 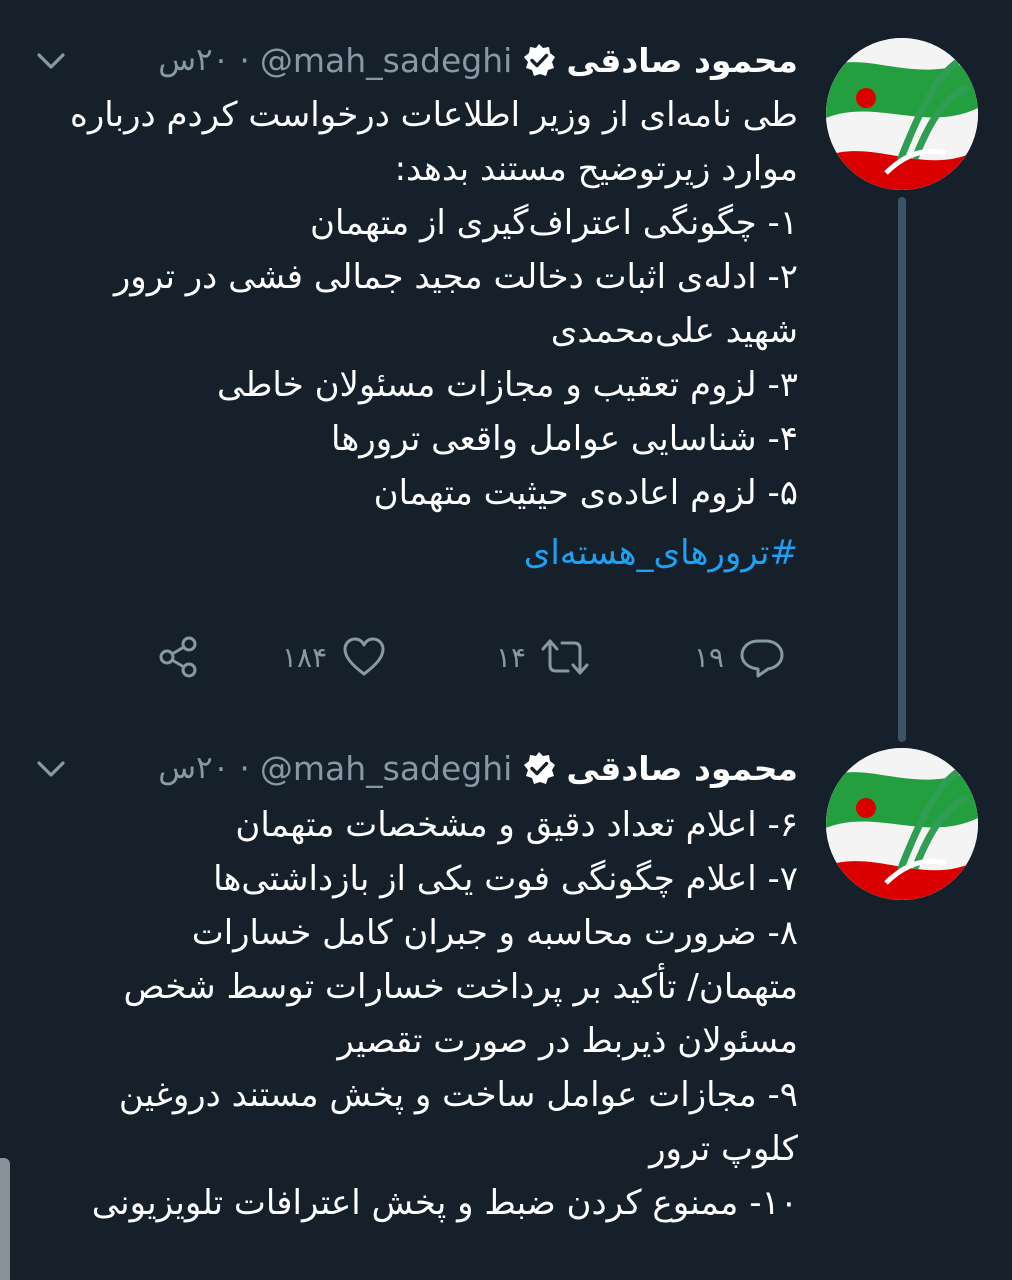 What do you see at coordinates (458, 1095) in the screenshot?
I see `tweet-line: ۹- مجازات عوامل ساخت و پخش مستند دروغین` at bounding box center [458, 1095].